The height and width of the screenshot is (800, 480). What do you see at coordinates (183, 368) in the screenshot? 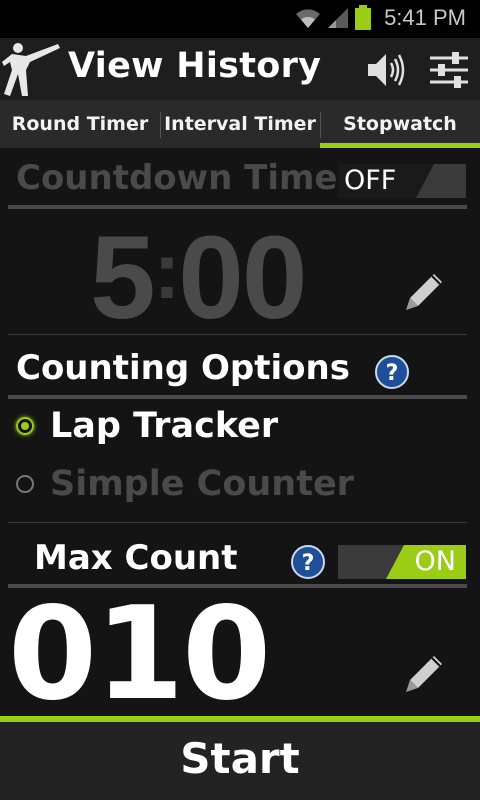
I see `counting-options-label: Counting Options` at bounding box center [183, 368].